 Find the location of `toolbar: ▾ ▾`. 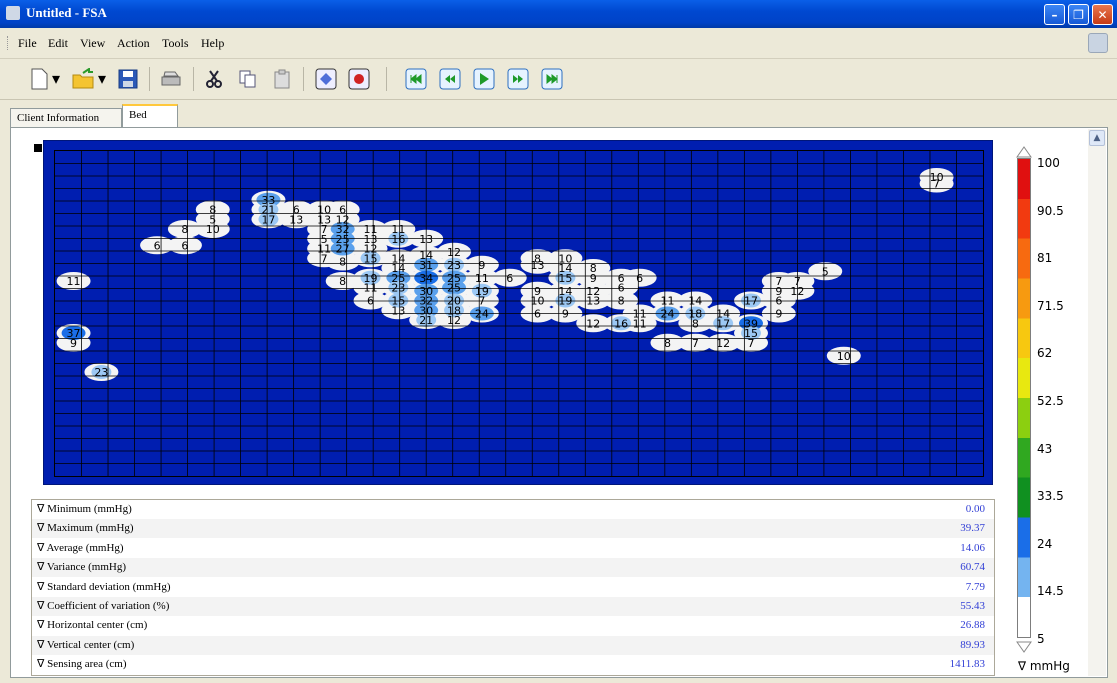

toolbar: ▾ ▾ is located at coordinates (558, 79).